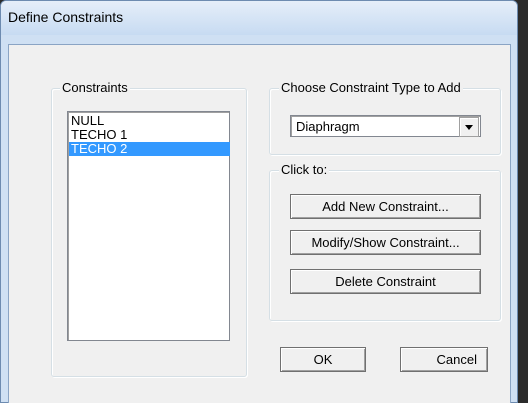  What do you see at coordinates (66, 17) in the screenshot?
I see `window-title: Define Constraints` at bounding box center [66, 17].